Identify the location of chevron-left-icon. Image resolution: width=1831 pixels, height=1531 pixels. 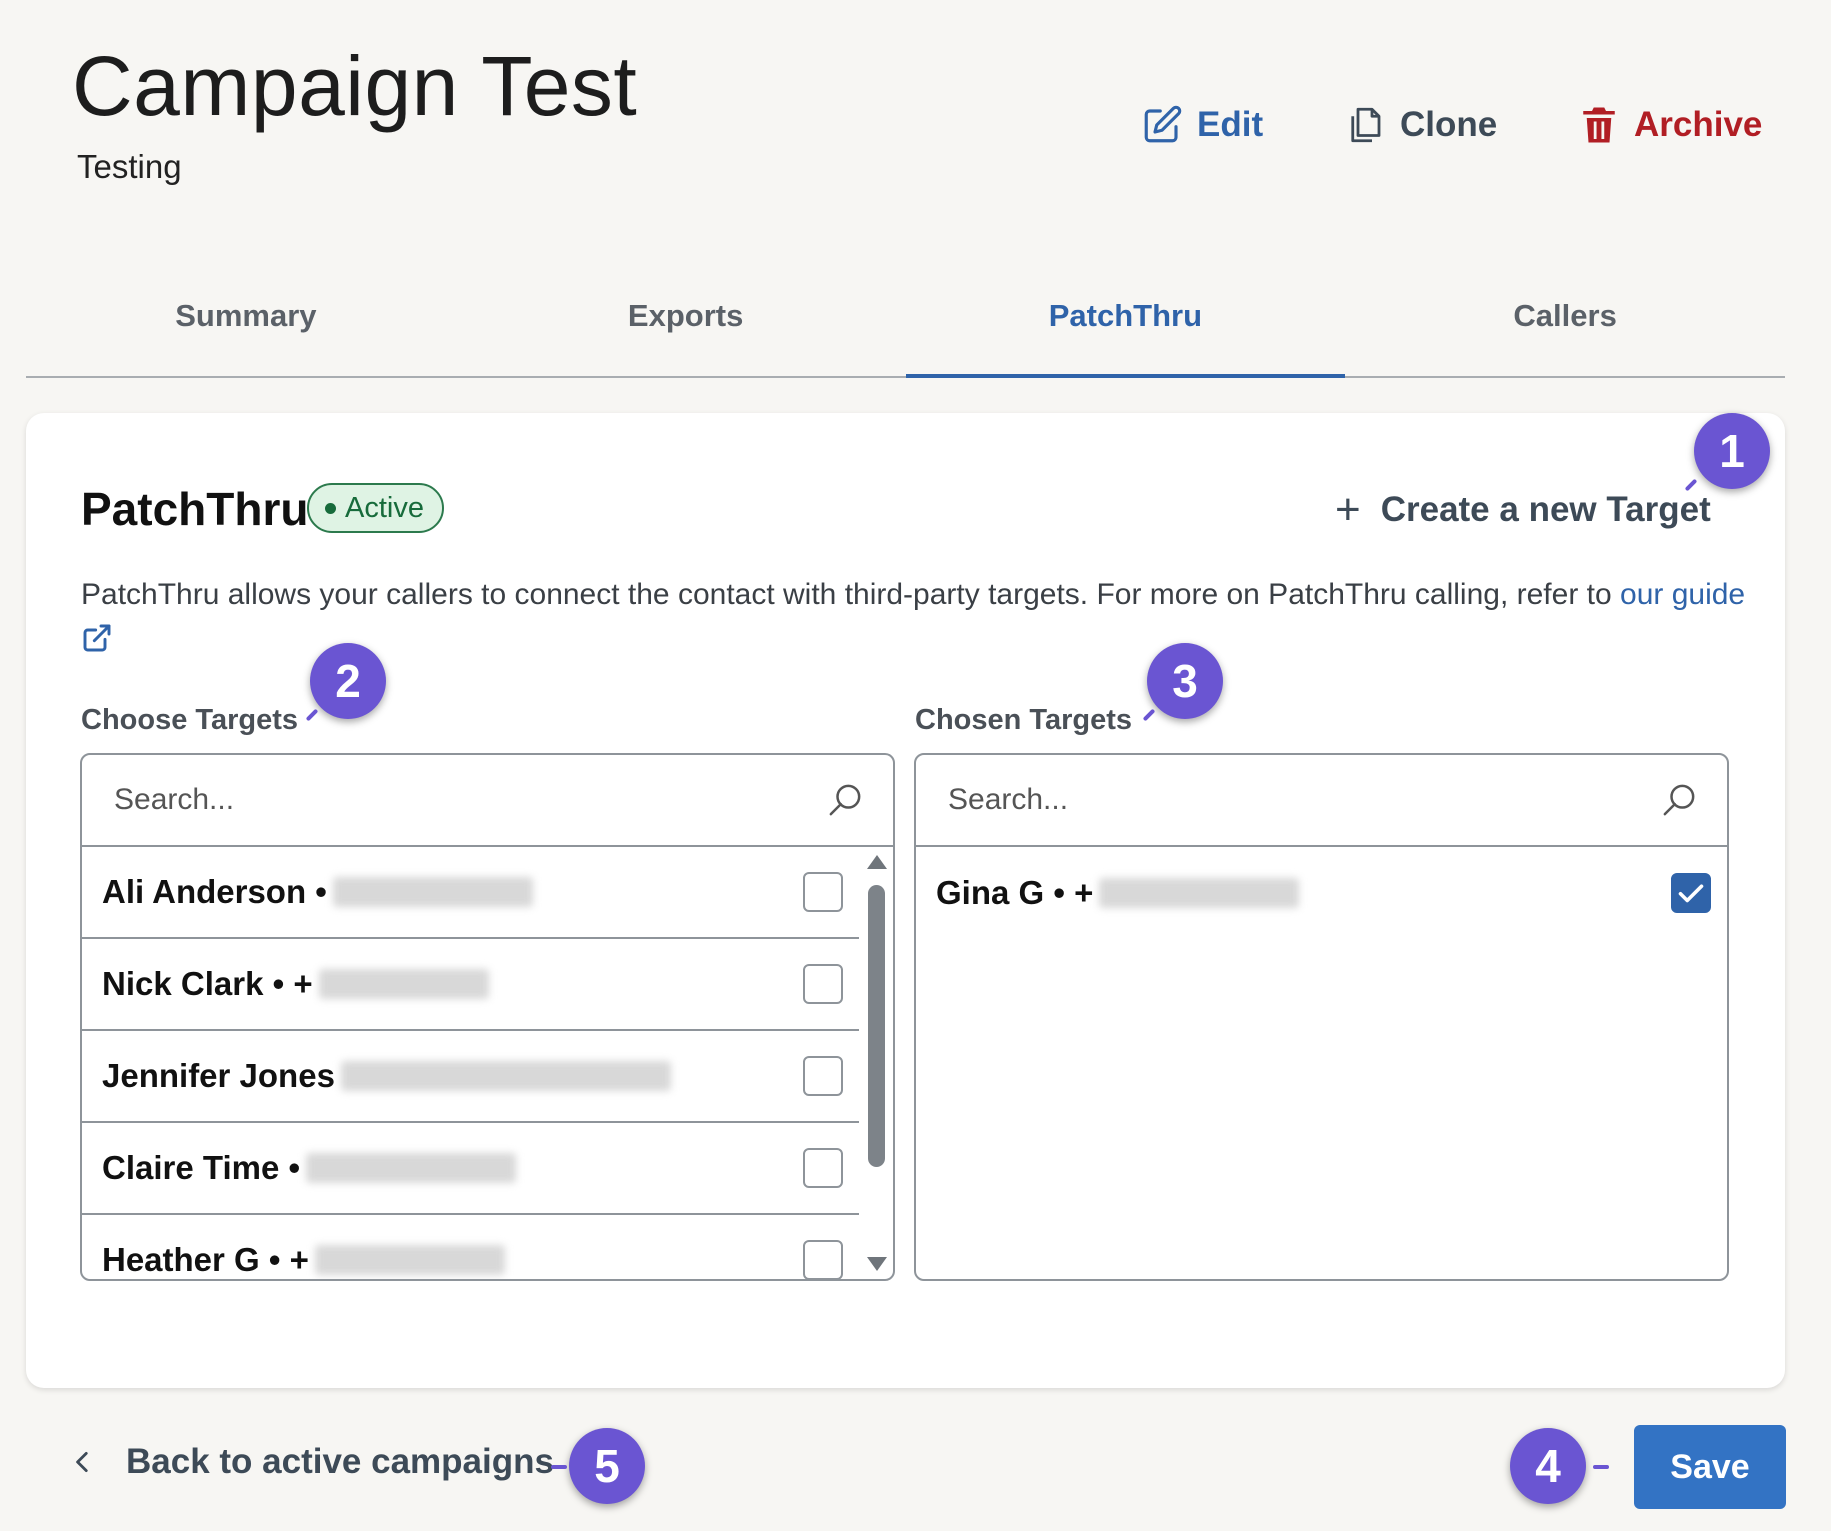
(82, 1462).